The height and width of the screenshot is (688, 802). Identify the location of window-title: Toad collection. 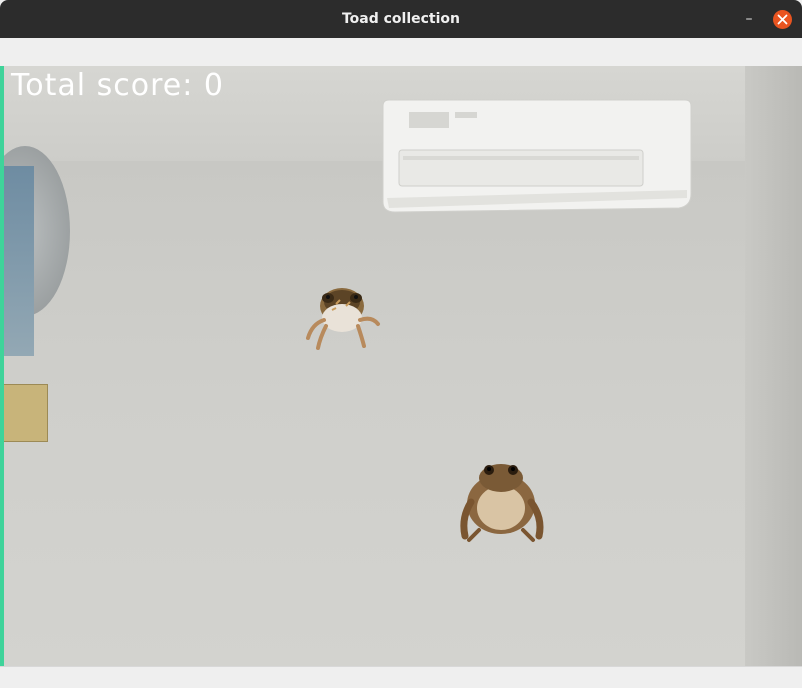
(401, 19).